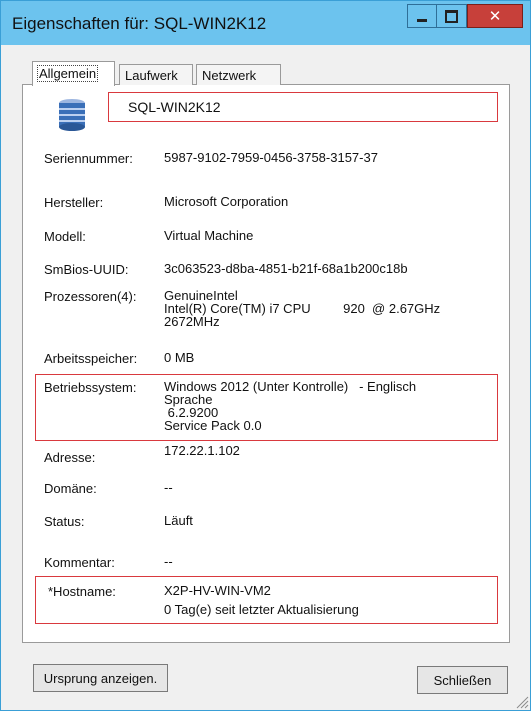 This screenshot has width=531, height=711. What do you see at coordinates (73, 73) in the screenshot?
I see `tab-allgemein: Allgemein` at bounding box center [73, 73].